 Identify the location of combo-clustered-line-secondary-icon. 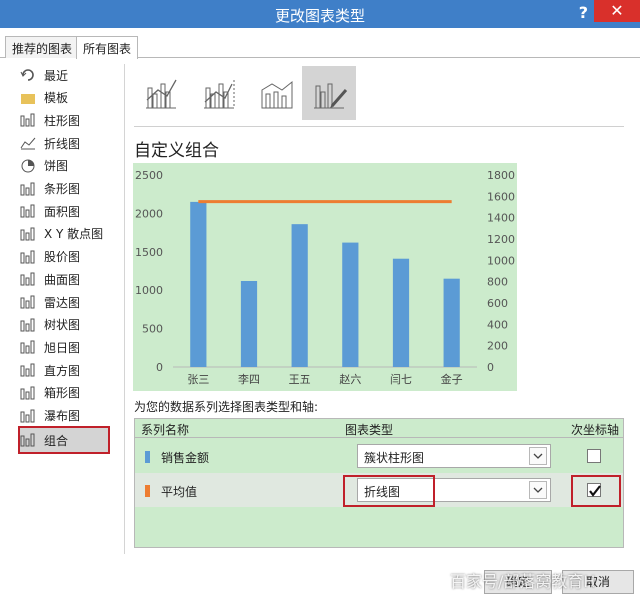
(219, 94).